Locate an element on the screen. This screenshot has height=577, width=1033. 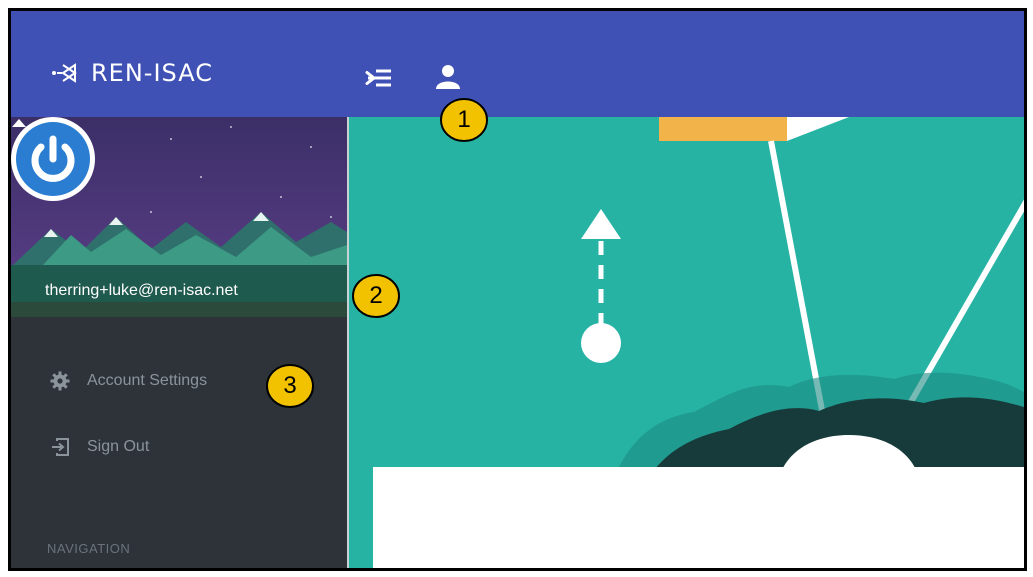
app-title: REN-ISAC is located at coordinates (152, 73).